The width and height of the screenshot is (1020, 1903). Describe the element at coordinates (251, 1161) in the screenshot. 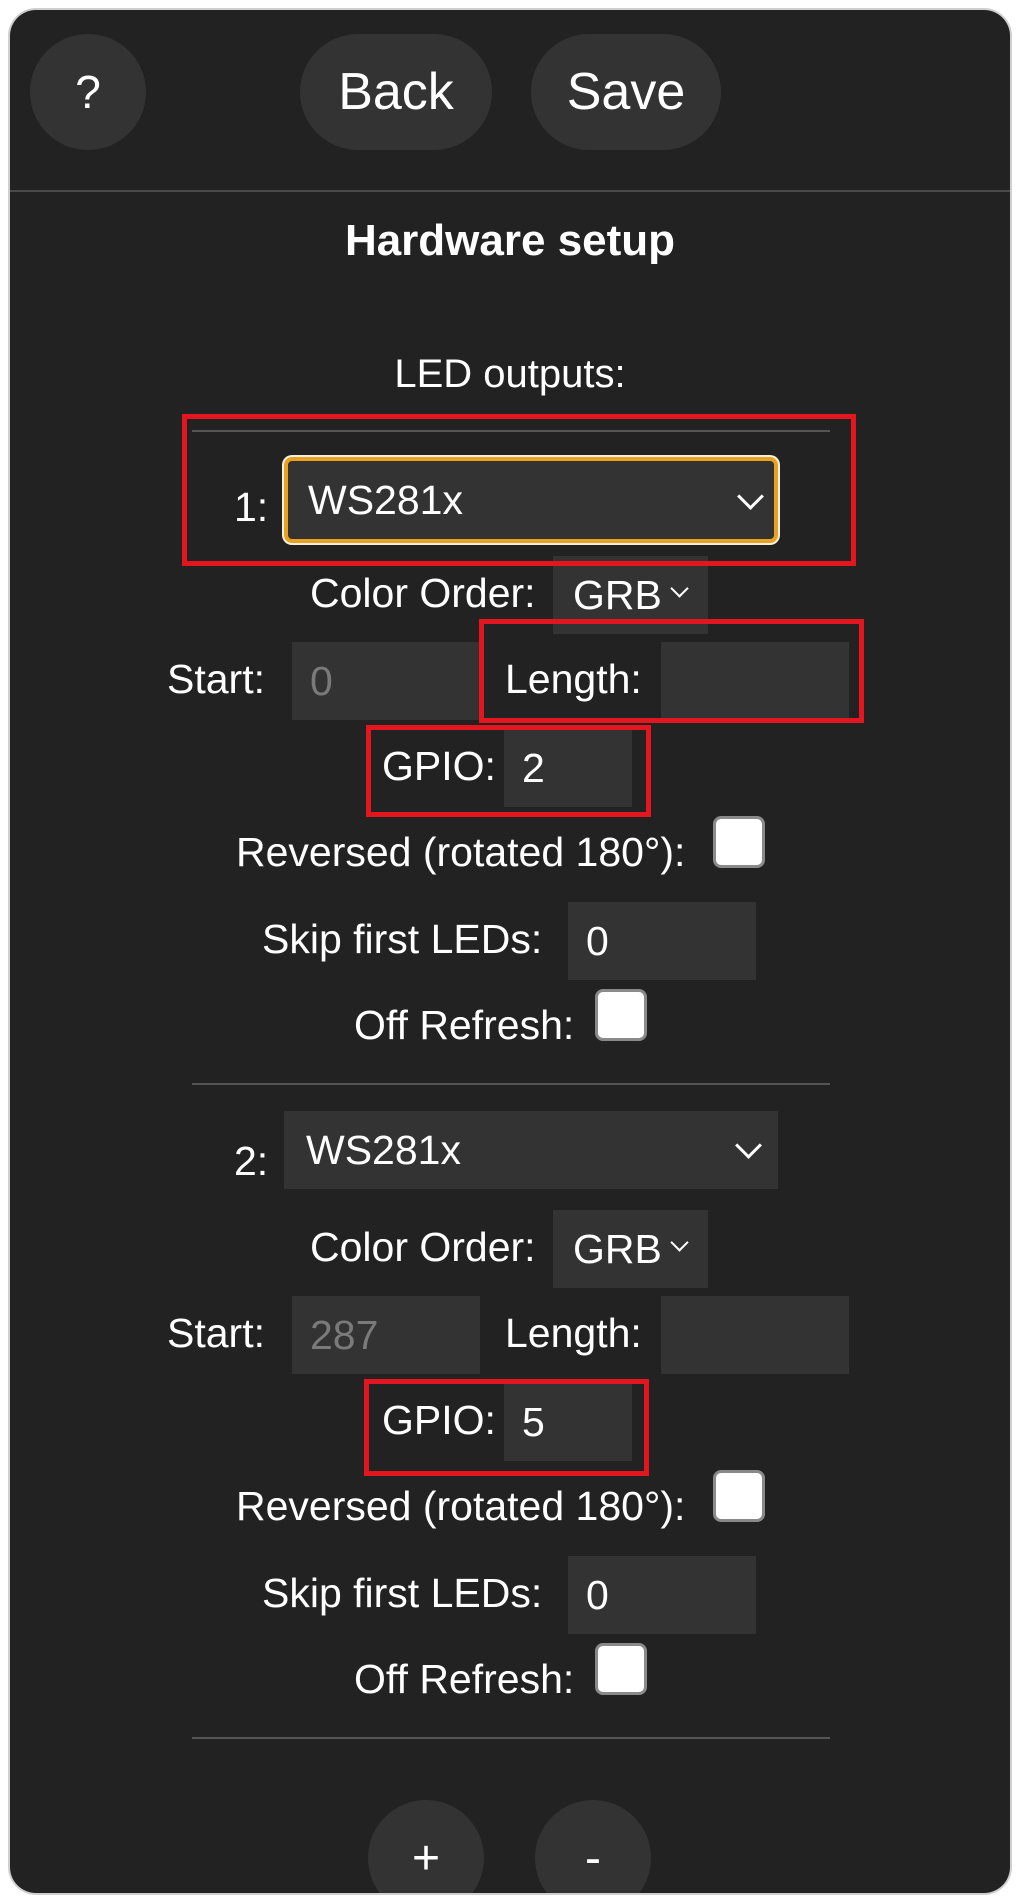

I see `output-2-index: 2:` at that location.